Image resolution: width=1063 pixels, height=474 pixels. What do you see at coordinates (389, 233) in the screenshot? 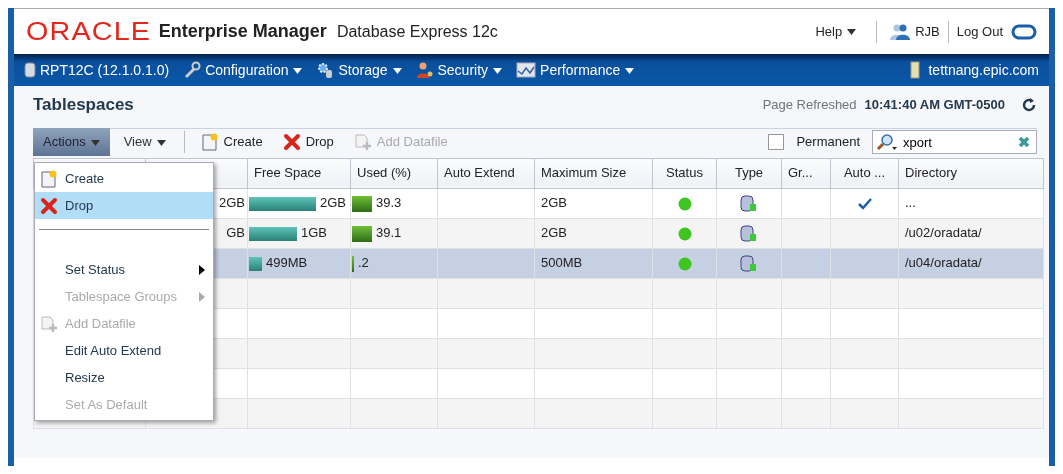
I see `table-cell: 39.1` at bounding box center [389, 233].